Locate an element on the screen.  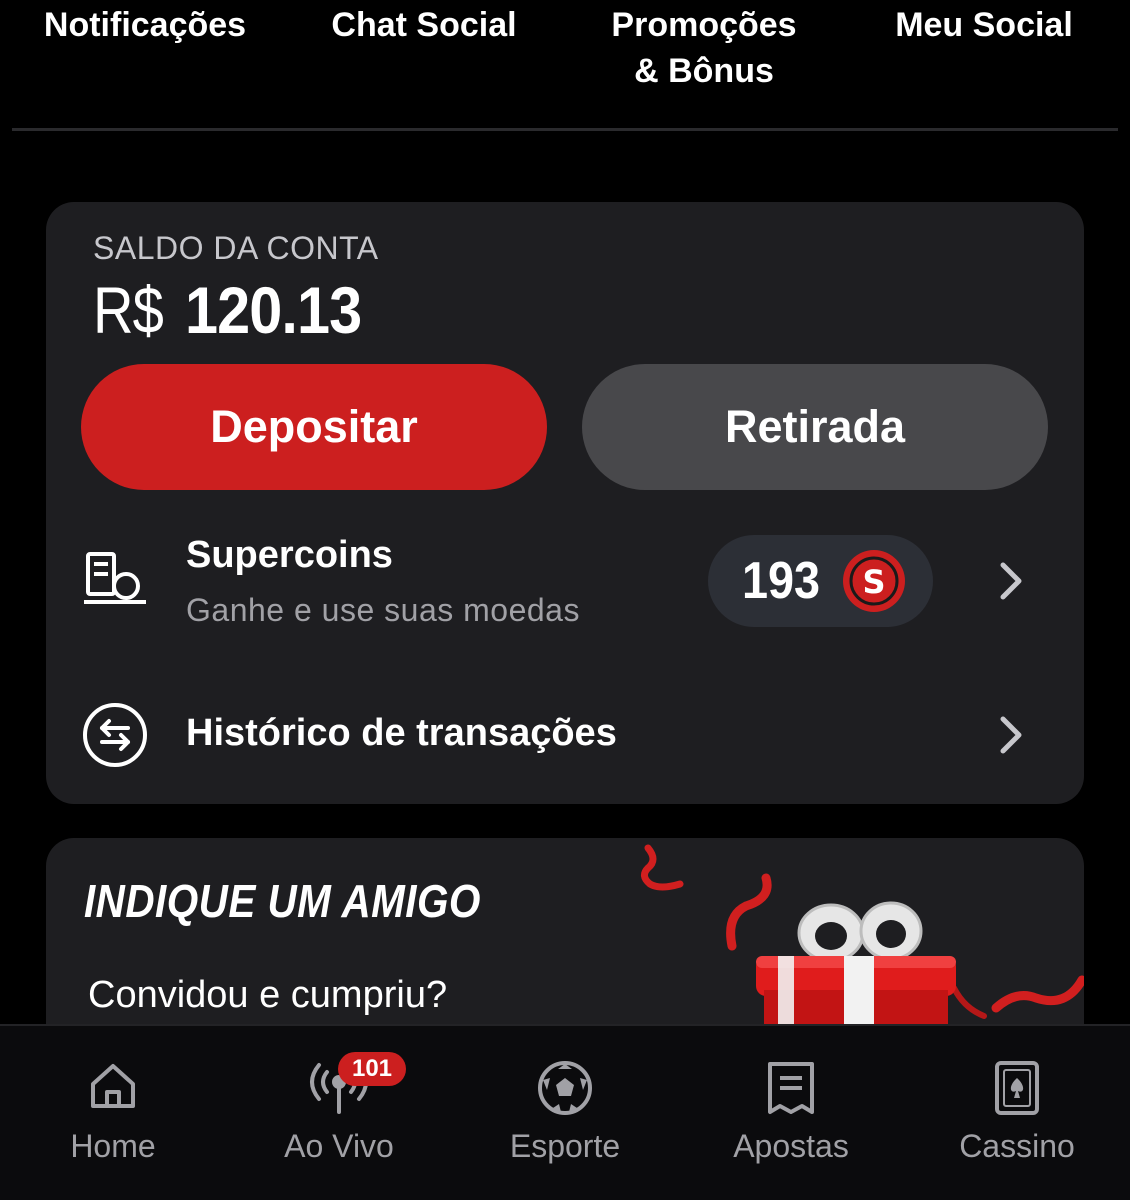
withdraw-button: Retirada is located at coordinates (815, 427).